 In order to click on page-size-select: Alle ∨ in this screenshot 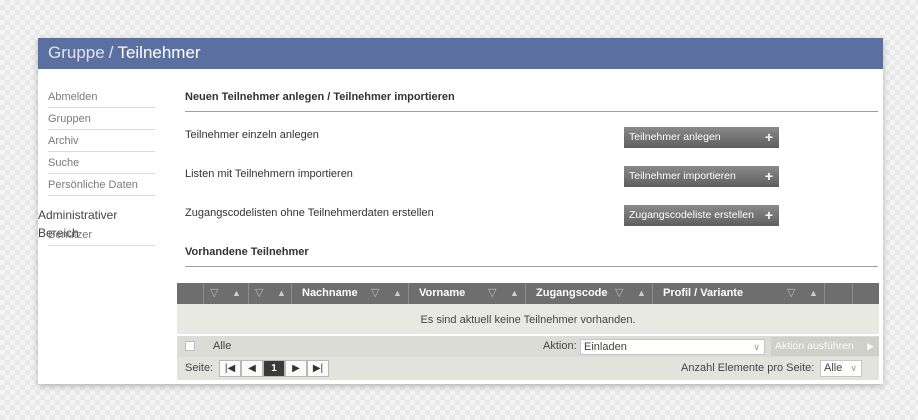, I will do `click(841, 368)`.